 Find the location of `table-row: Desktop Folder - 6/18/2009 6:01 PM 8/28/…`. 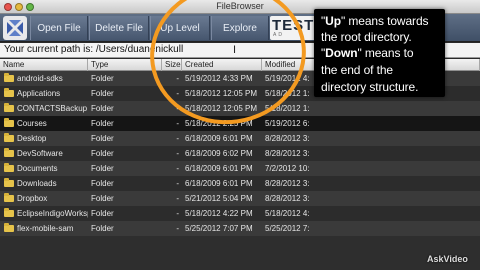

table-row: Desktop Folder - 6/18/2009 6:01 PM 8/28/… is located at coordinates (240, 138).